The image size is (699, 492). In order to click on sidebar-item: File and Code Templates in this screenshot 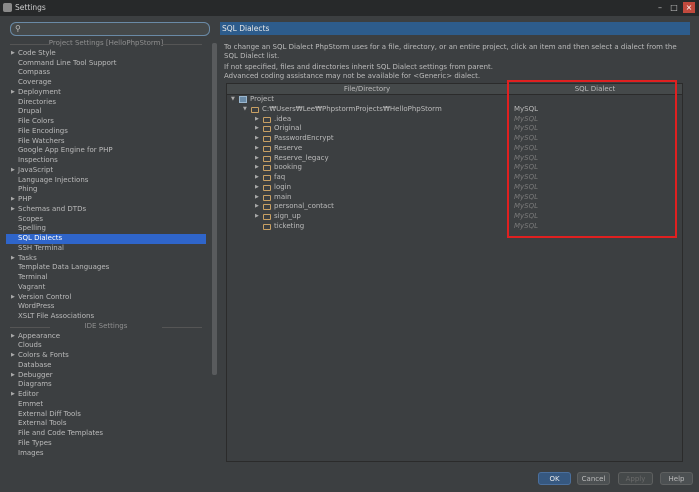, I will do `click(106, 434)`.